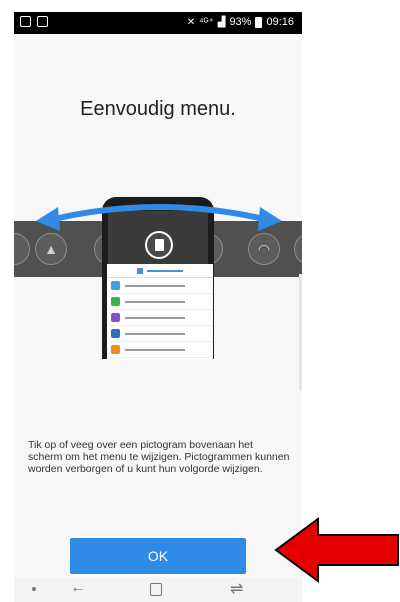 This screenshot has height=602, width=400. Describe the element at coordinates (259, 22) in the screenshot. I see `battery-icon` at that location.